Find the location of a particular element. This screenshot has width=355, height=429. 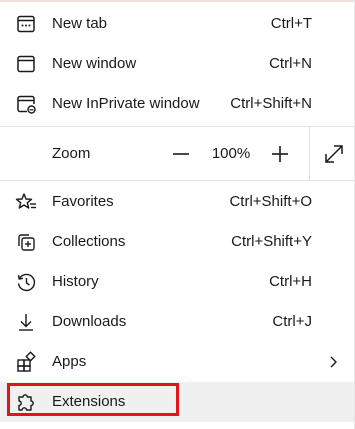

menu-item-label: Favorites is located at coordinates (83, 201).